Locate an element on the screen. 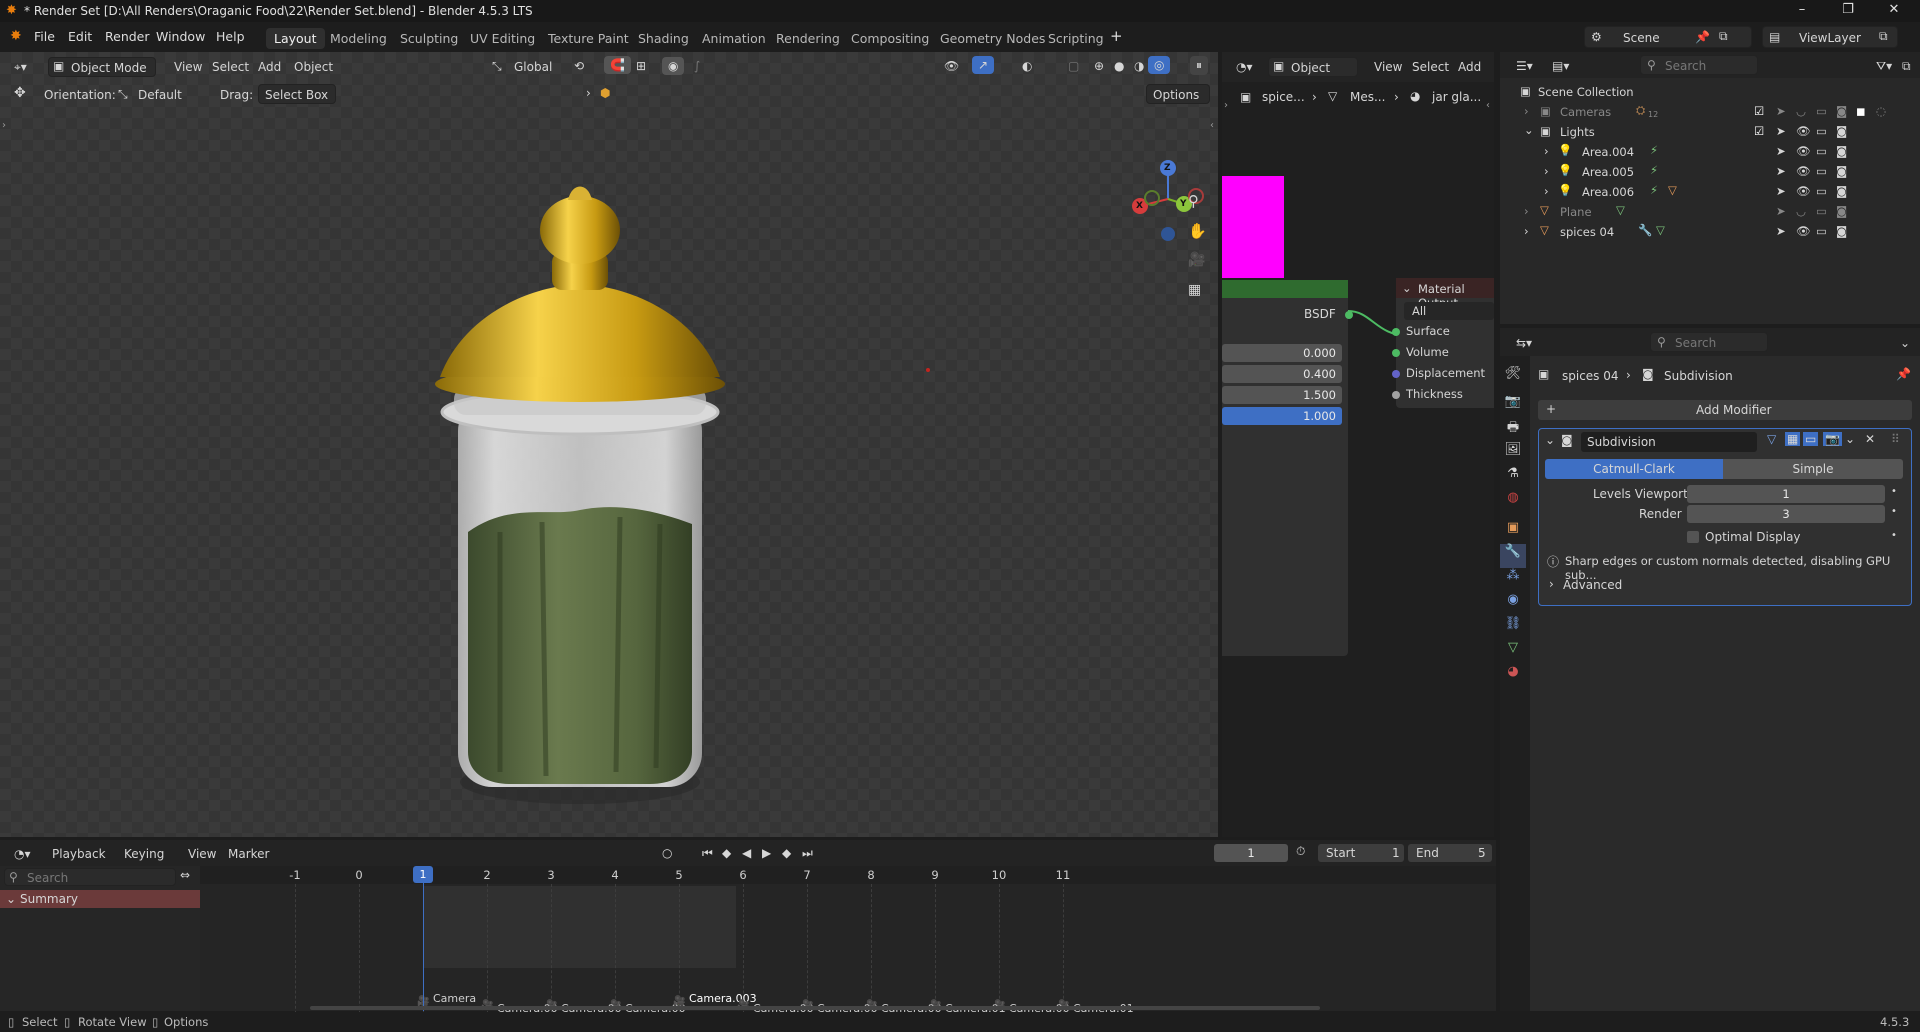 This screenshot has width=1920, height=1032. outliner-search: ⚲ Search is located at coordinates (1699, 65).